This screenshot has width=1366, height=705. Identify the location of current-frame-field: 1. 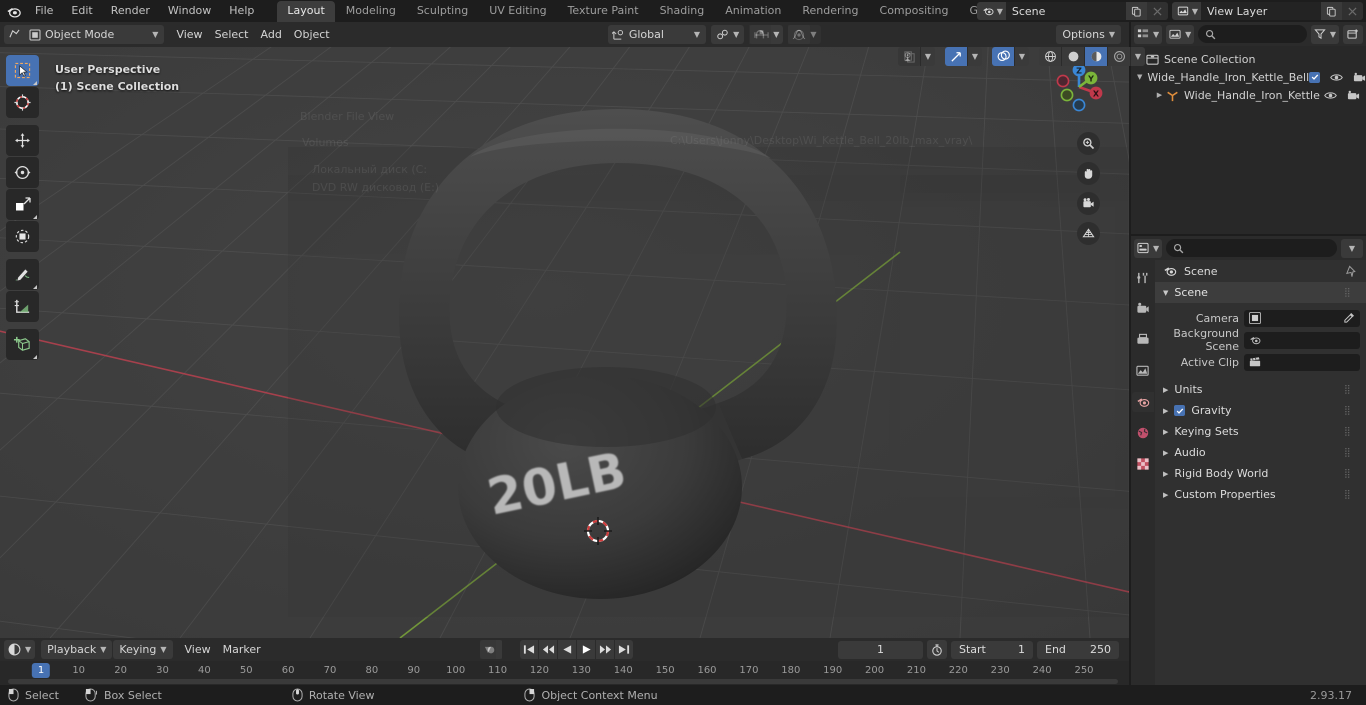
(880, 649).